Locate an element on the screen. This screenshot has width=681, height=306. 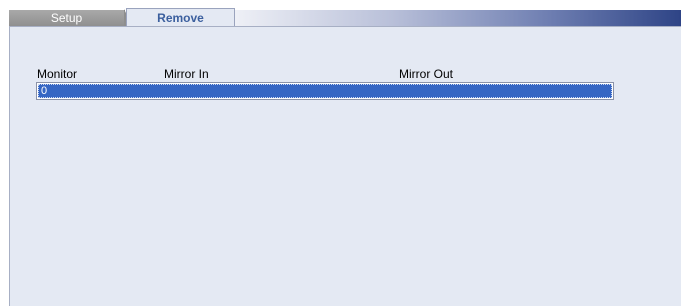
mirror-list: 0 is located at coordinates (325, 91).